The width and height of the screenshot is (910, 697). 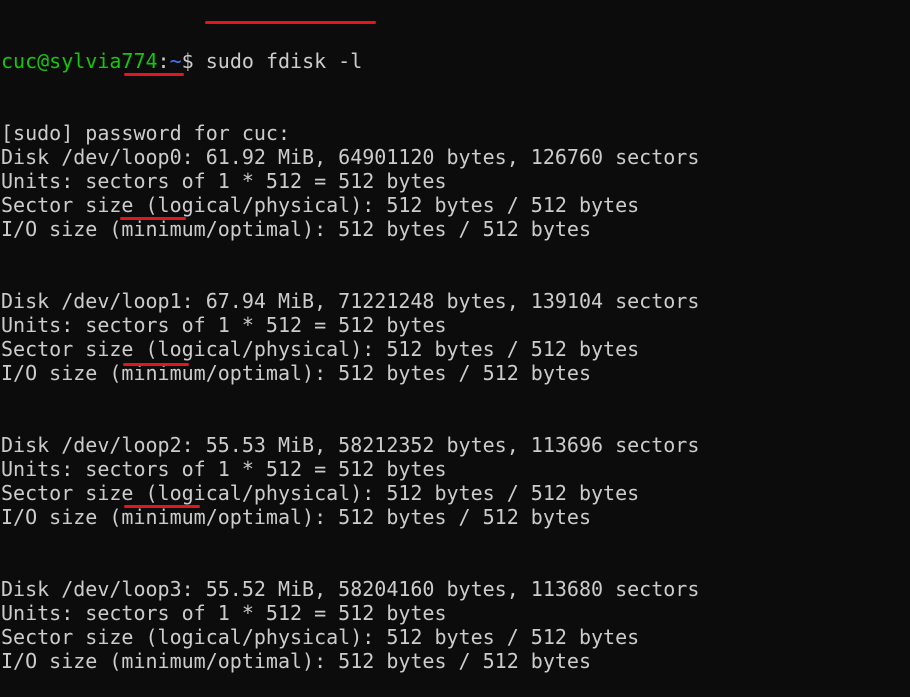 I want to click on annotation-underline-loop1, so click(x=153, y=218).